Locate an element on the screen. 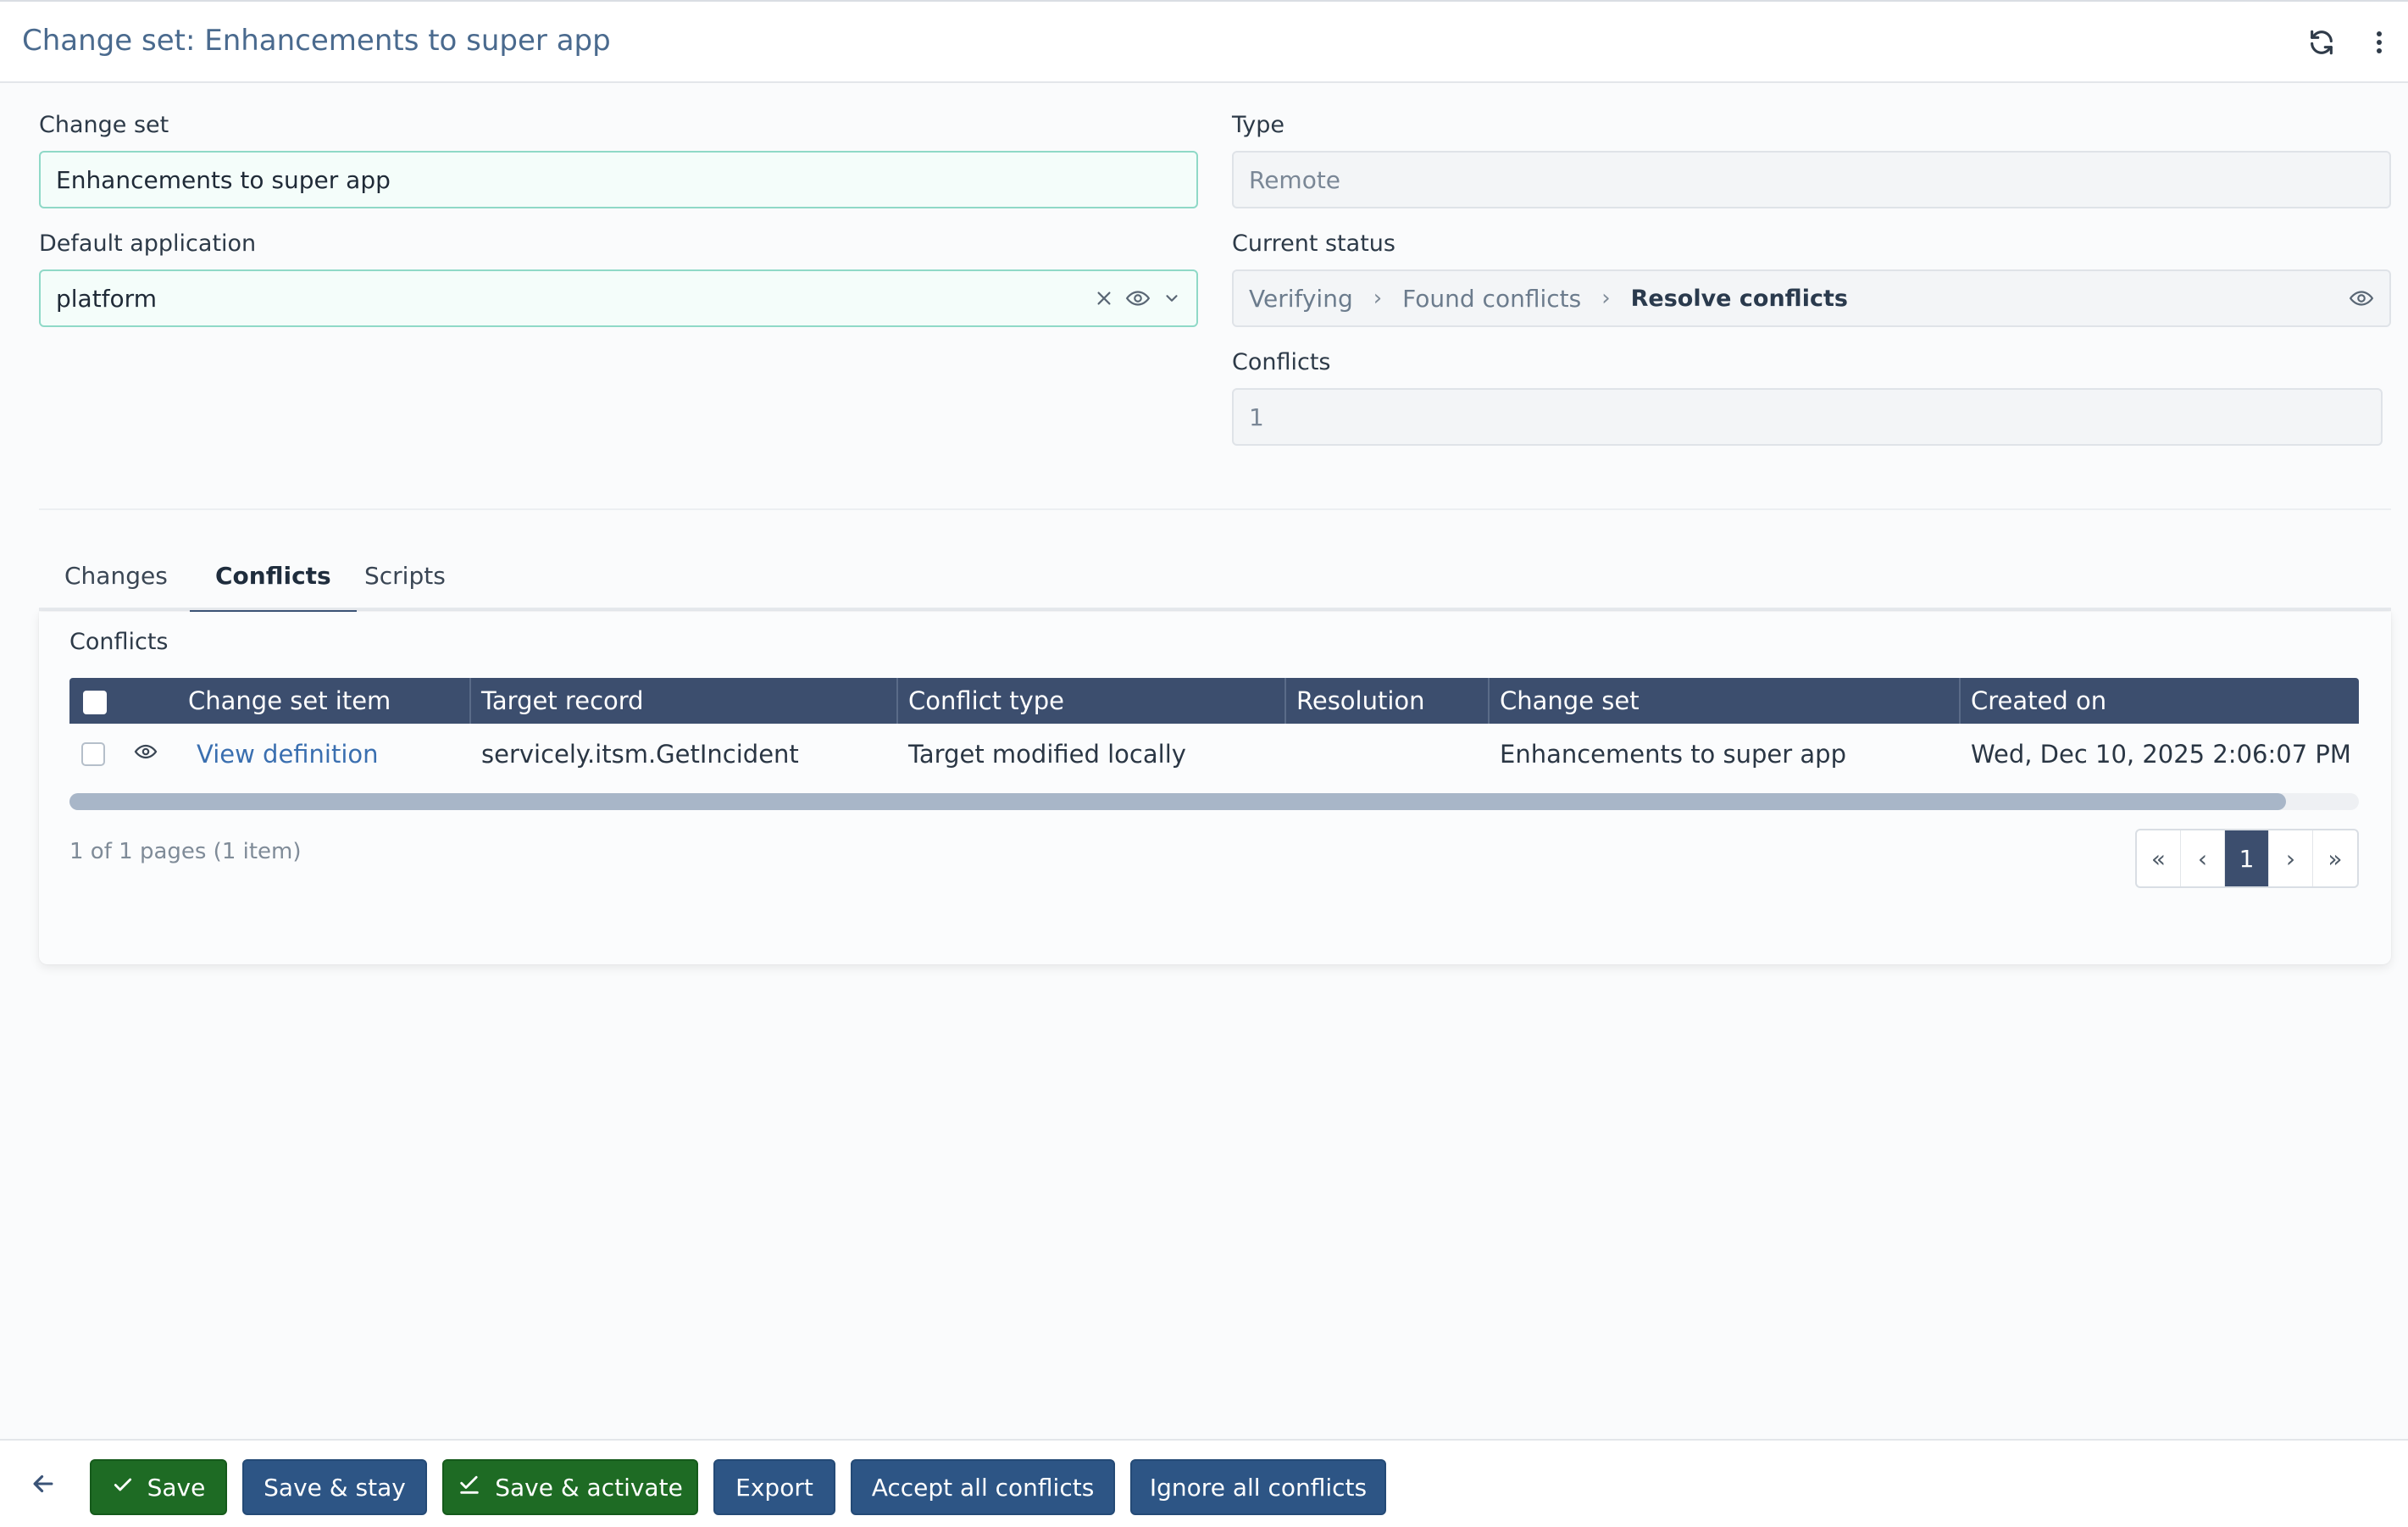 This screenshot has width=2408, height=1527. page-header: Change set: Enhancements to super app is located at coordinates (1204, 41).